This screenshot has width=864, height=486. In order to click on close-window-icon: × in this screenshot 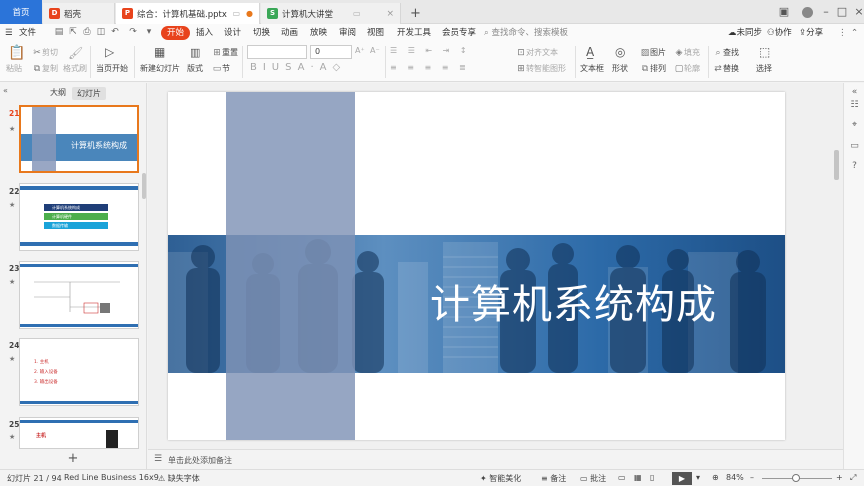, I will do `click(854, 12)`.